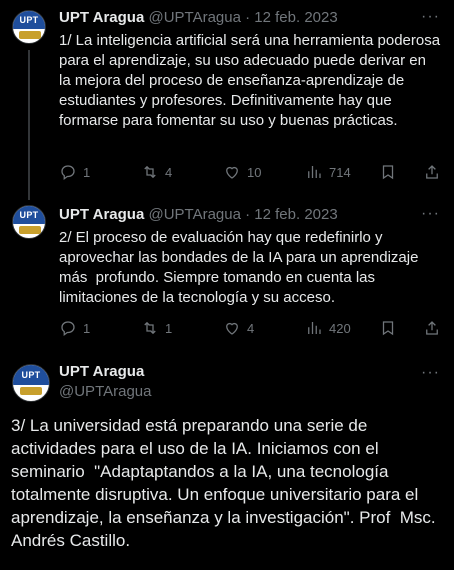 The width and height of the screenshot is (454, 570). I want to click on avatar: UPT, so click(31, 383).